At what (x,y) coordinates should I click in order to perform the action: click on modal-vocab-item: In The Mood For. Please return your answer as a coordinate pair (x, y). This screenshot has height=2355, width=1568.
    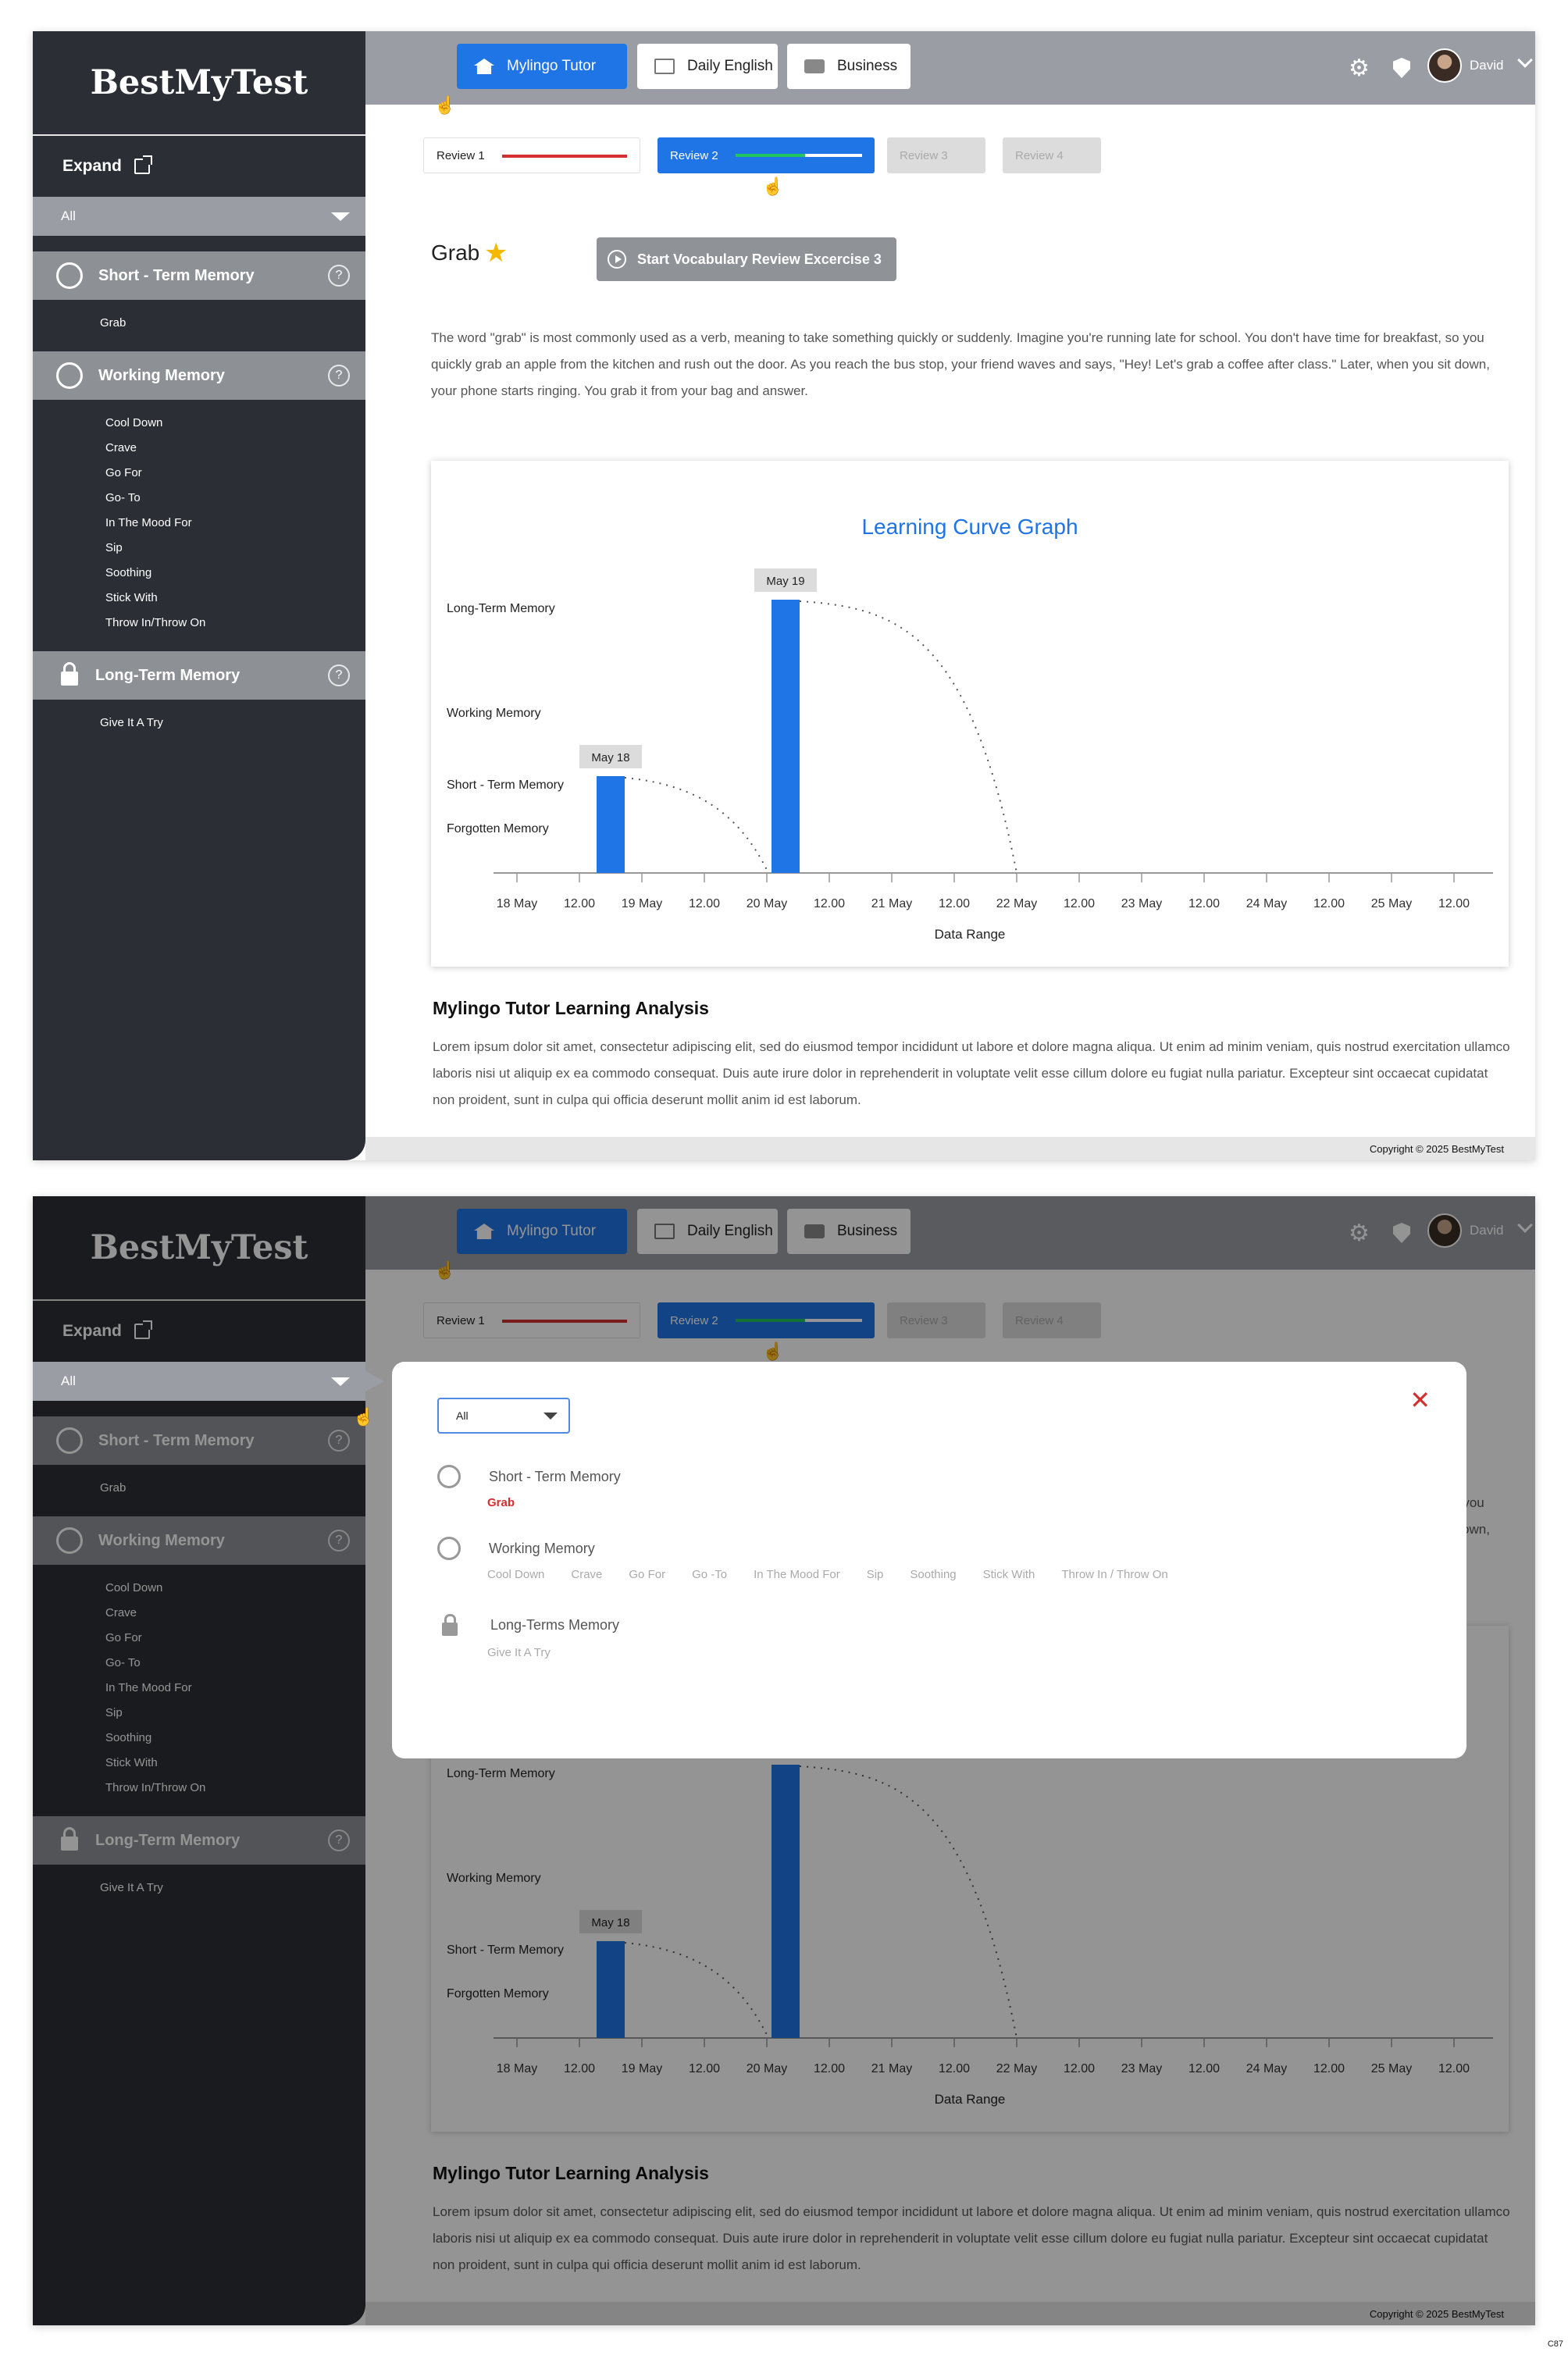
    Looking at the image, I should click on (797, 1574).